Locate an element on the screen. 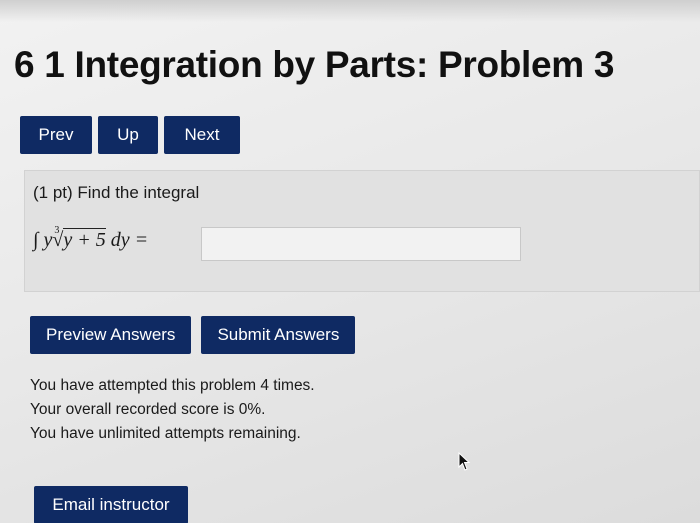 Image resolution: width=700 pixels, height=523 pixels. integral-expression: ∫ y 3 √y + 5 dy = is located at coordinates (91, 238).